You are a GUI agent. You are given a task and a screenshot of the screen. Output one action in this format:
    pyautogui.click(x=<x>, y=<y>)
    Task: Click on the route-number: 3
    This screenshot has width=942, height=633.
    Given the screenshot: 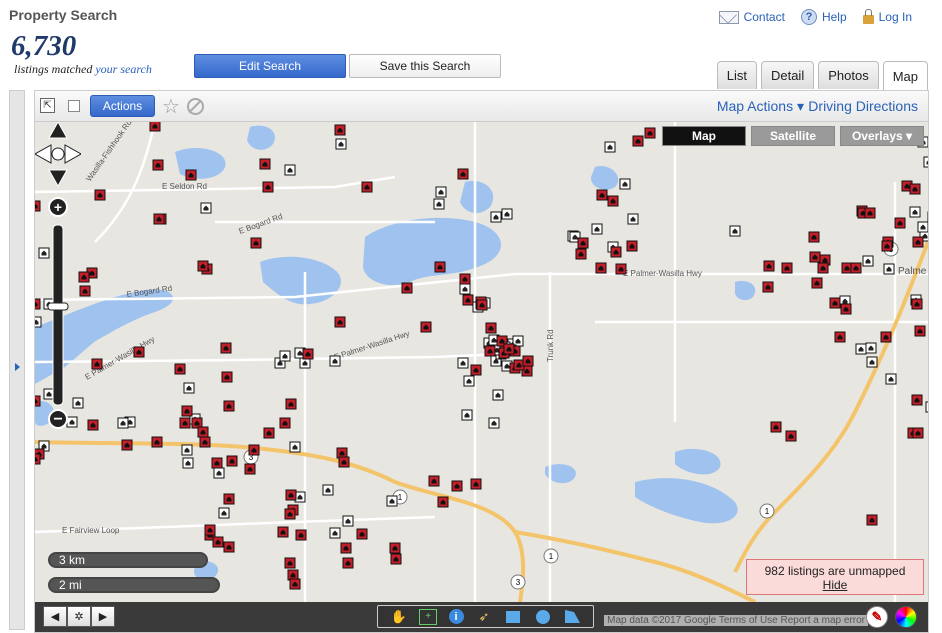 What is the action you would take?
    pyautogui.click(x=518, y=582)
    